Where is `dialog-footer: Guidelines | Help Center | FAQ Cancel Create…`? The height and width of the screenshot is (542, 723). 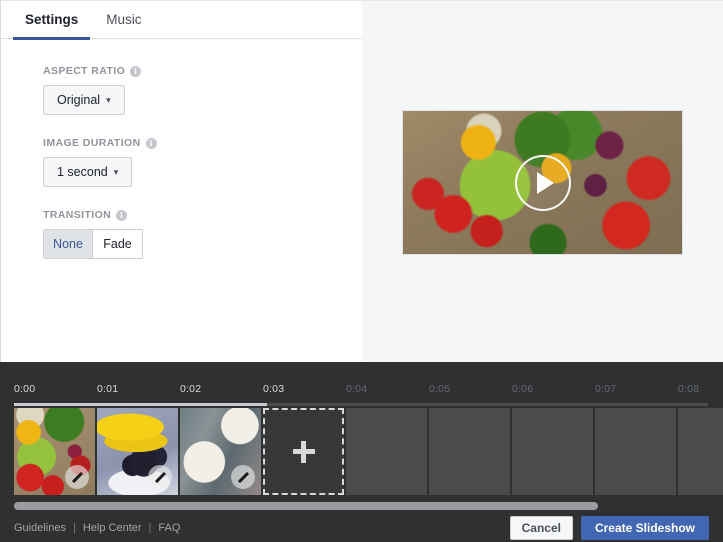
dialog-footer: Guidelines | Help Center | FAQ Cancel Create… is located at coordinates (361, 528).